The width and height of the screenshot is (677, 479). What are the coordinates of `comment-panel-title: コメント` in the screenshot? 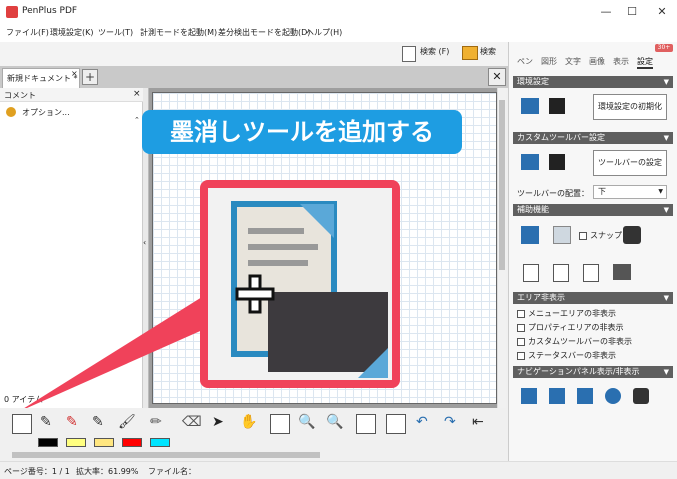 It's located at (20, 95).